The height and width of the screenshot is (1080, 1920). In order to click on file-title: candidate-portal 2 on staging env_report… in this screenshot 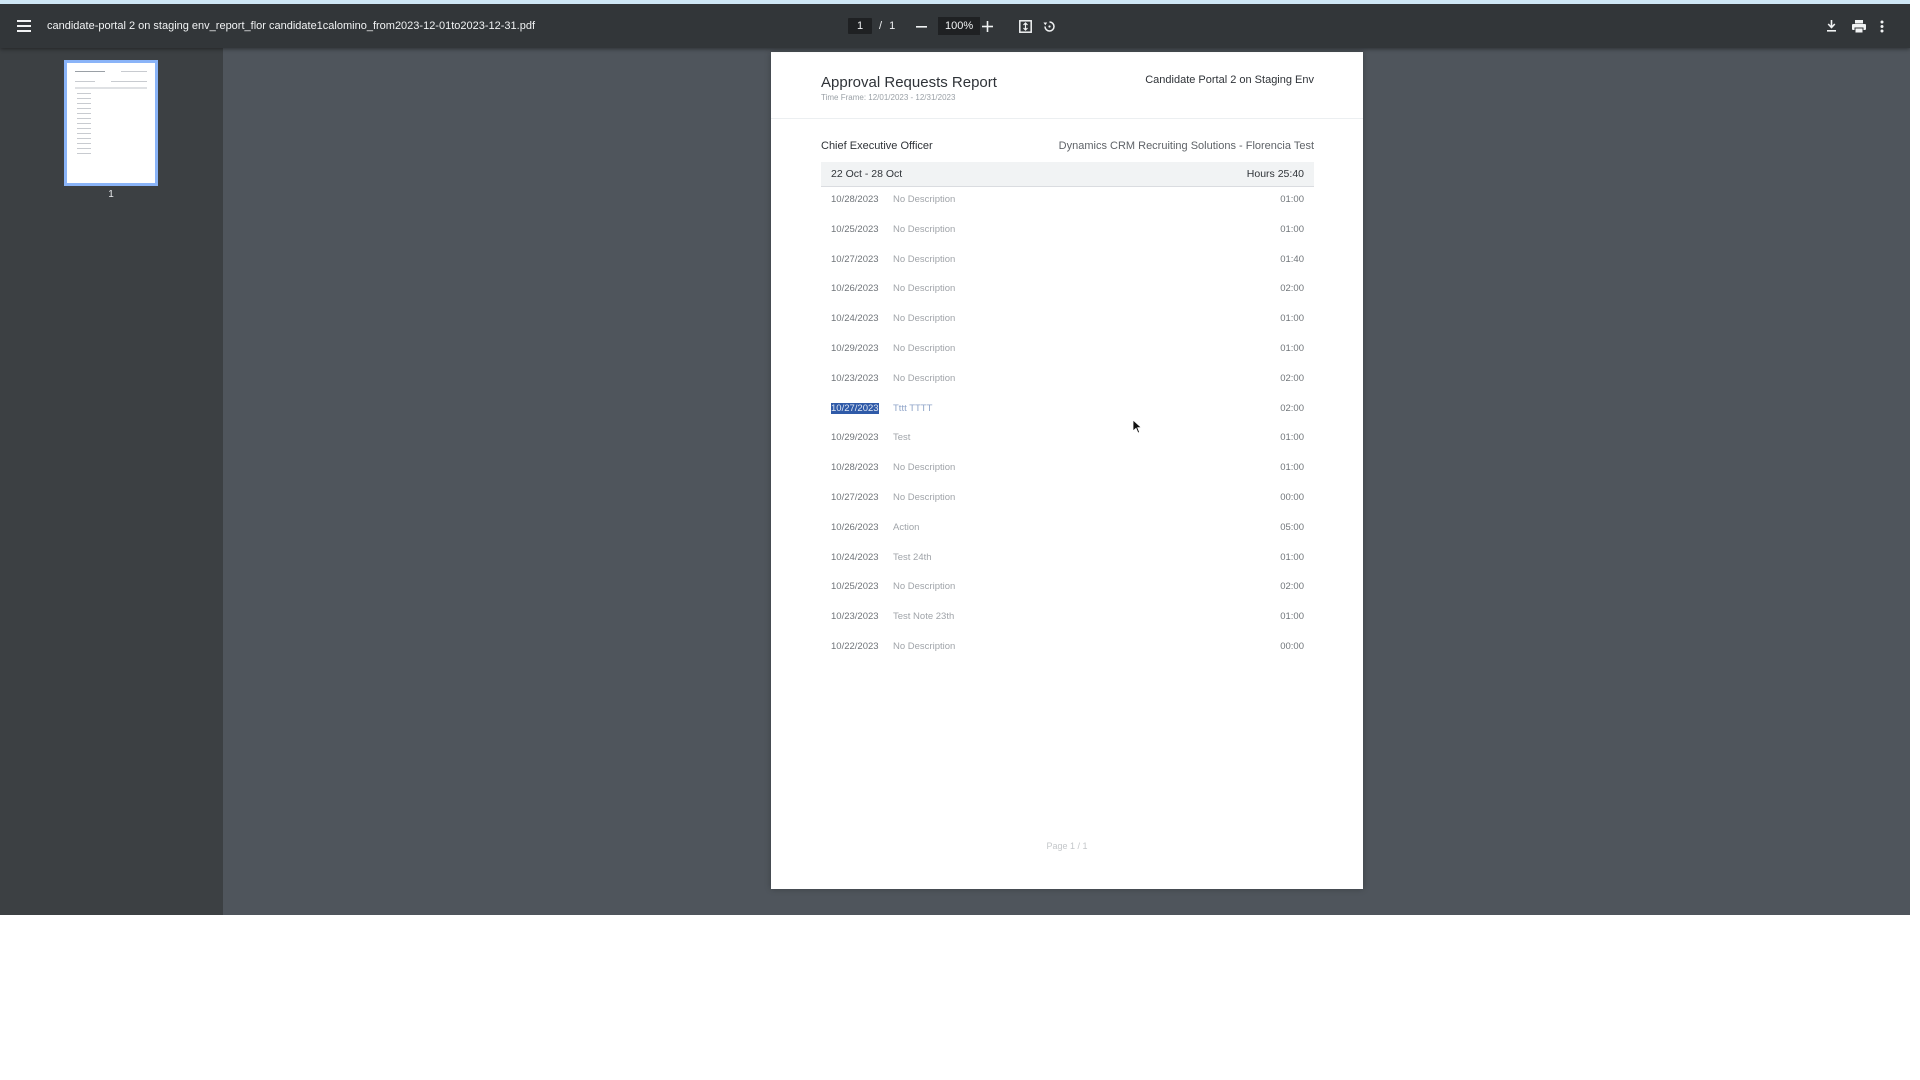, I will do `click(291, 26)`.